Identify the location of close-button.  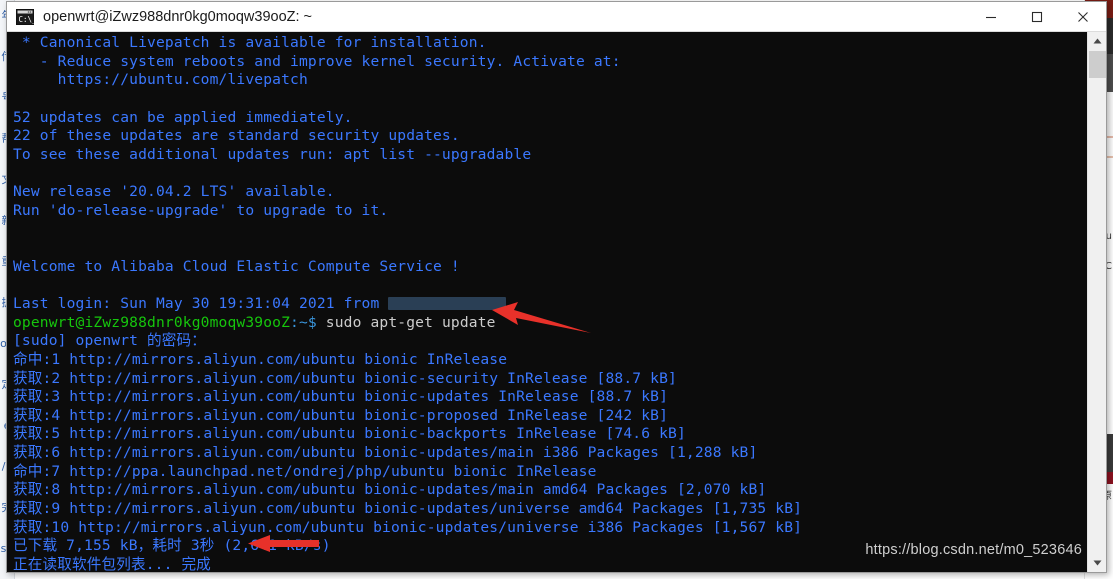
(1083, 16).